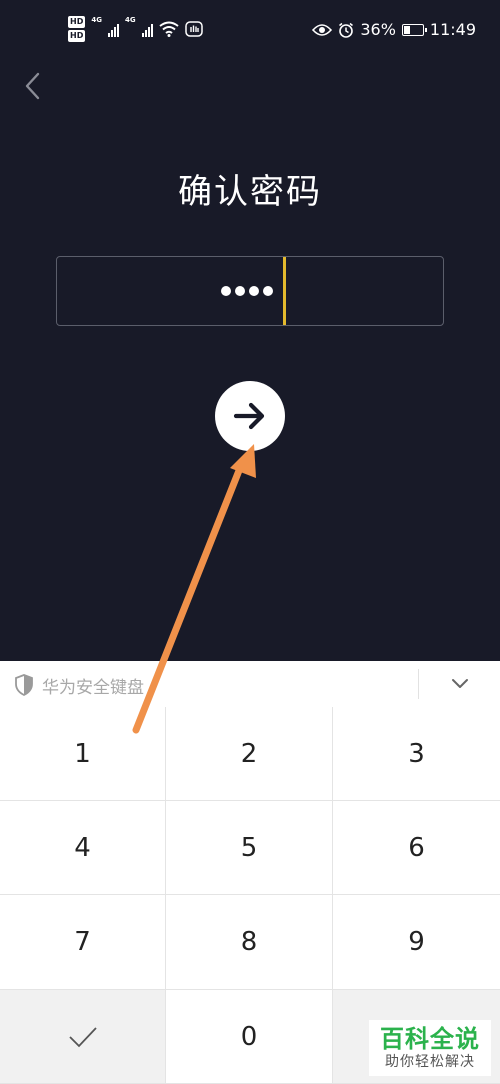 This screenshot has width=500, height=1084. Describe the element at coordinates (250, 192) in the screenshot. I see `page-title: 确认密码` at that location.